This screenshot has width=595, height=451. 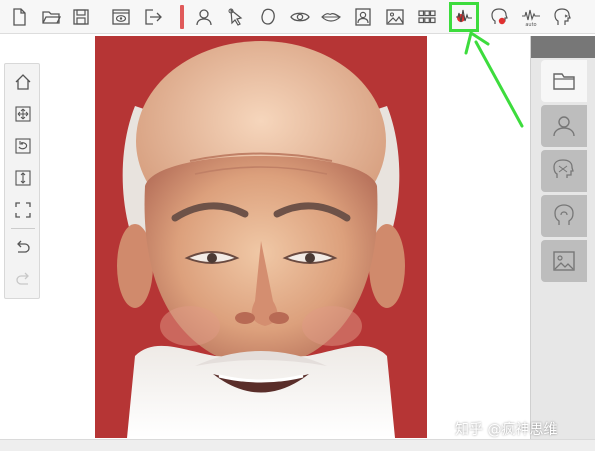 I want to click on folder-tab-icon, so click(x=564, y=81).